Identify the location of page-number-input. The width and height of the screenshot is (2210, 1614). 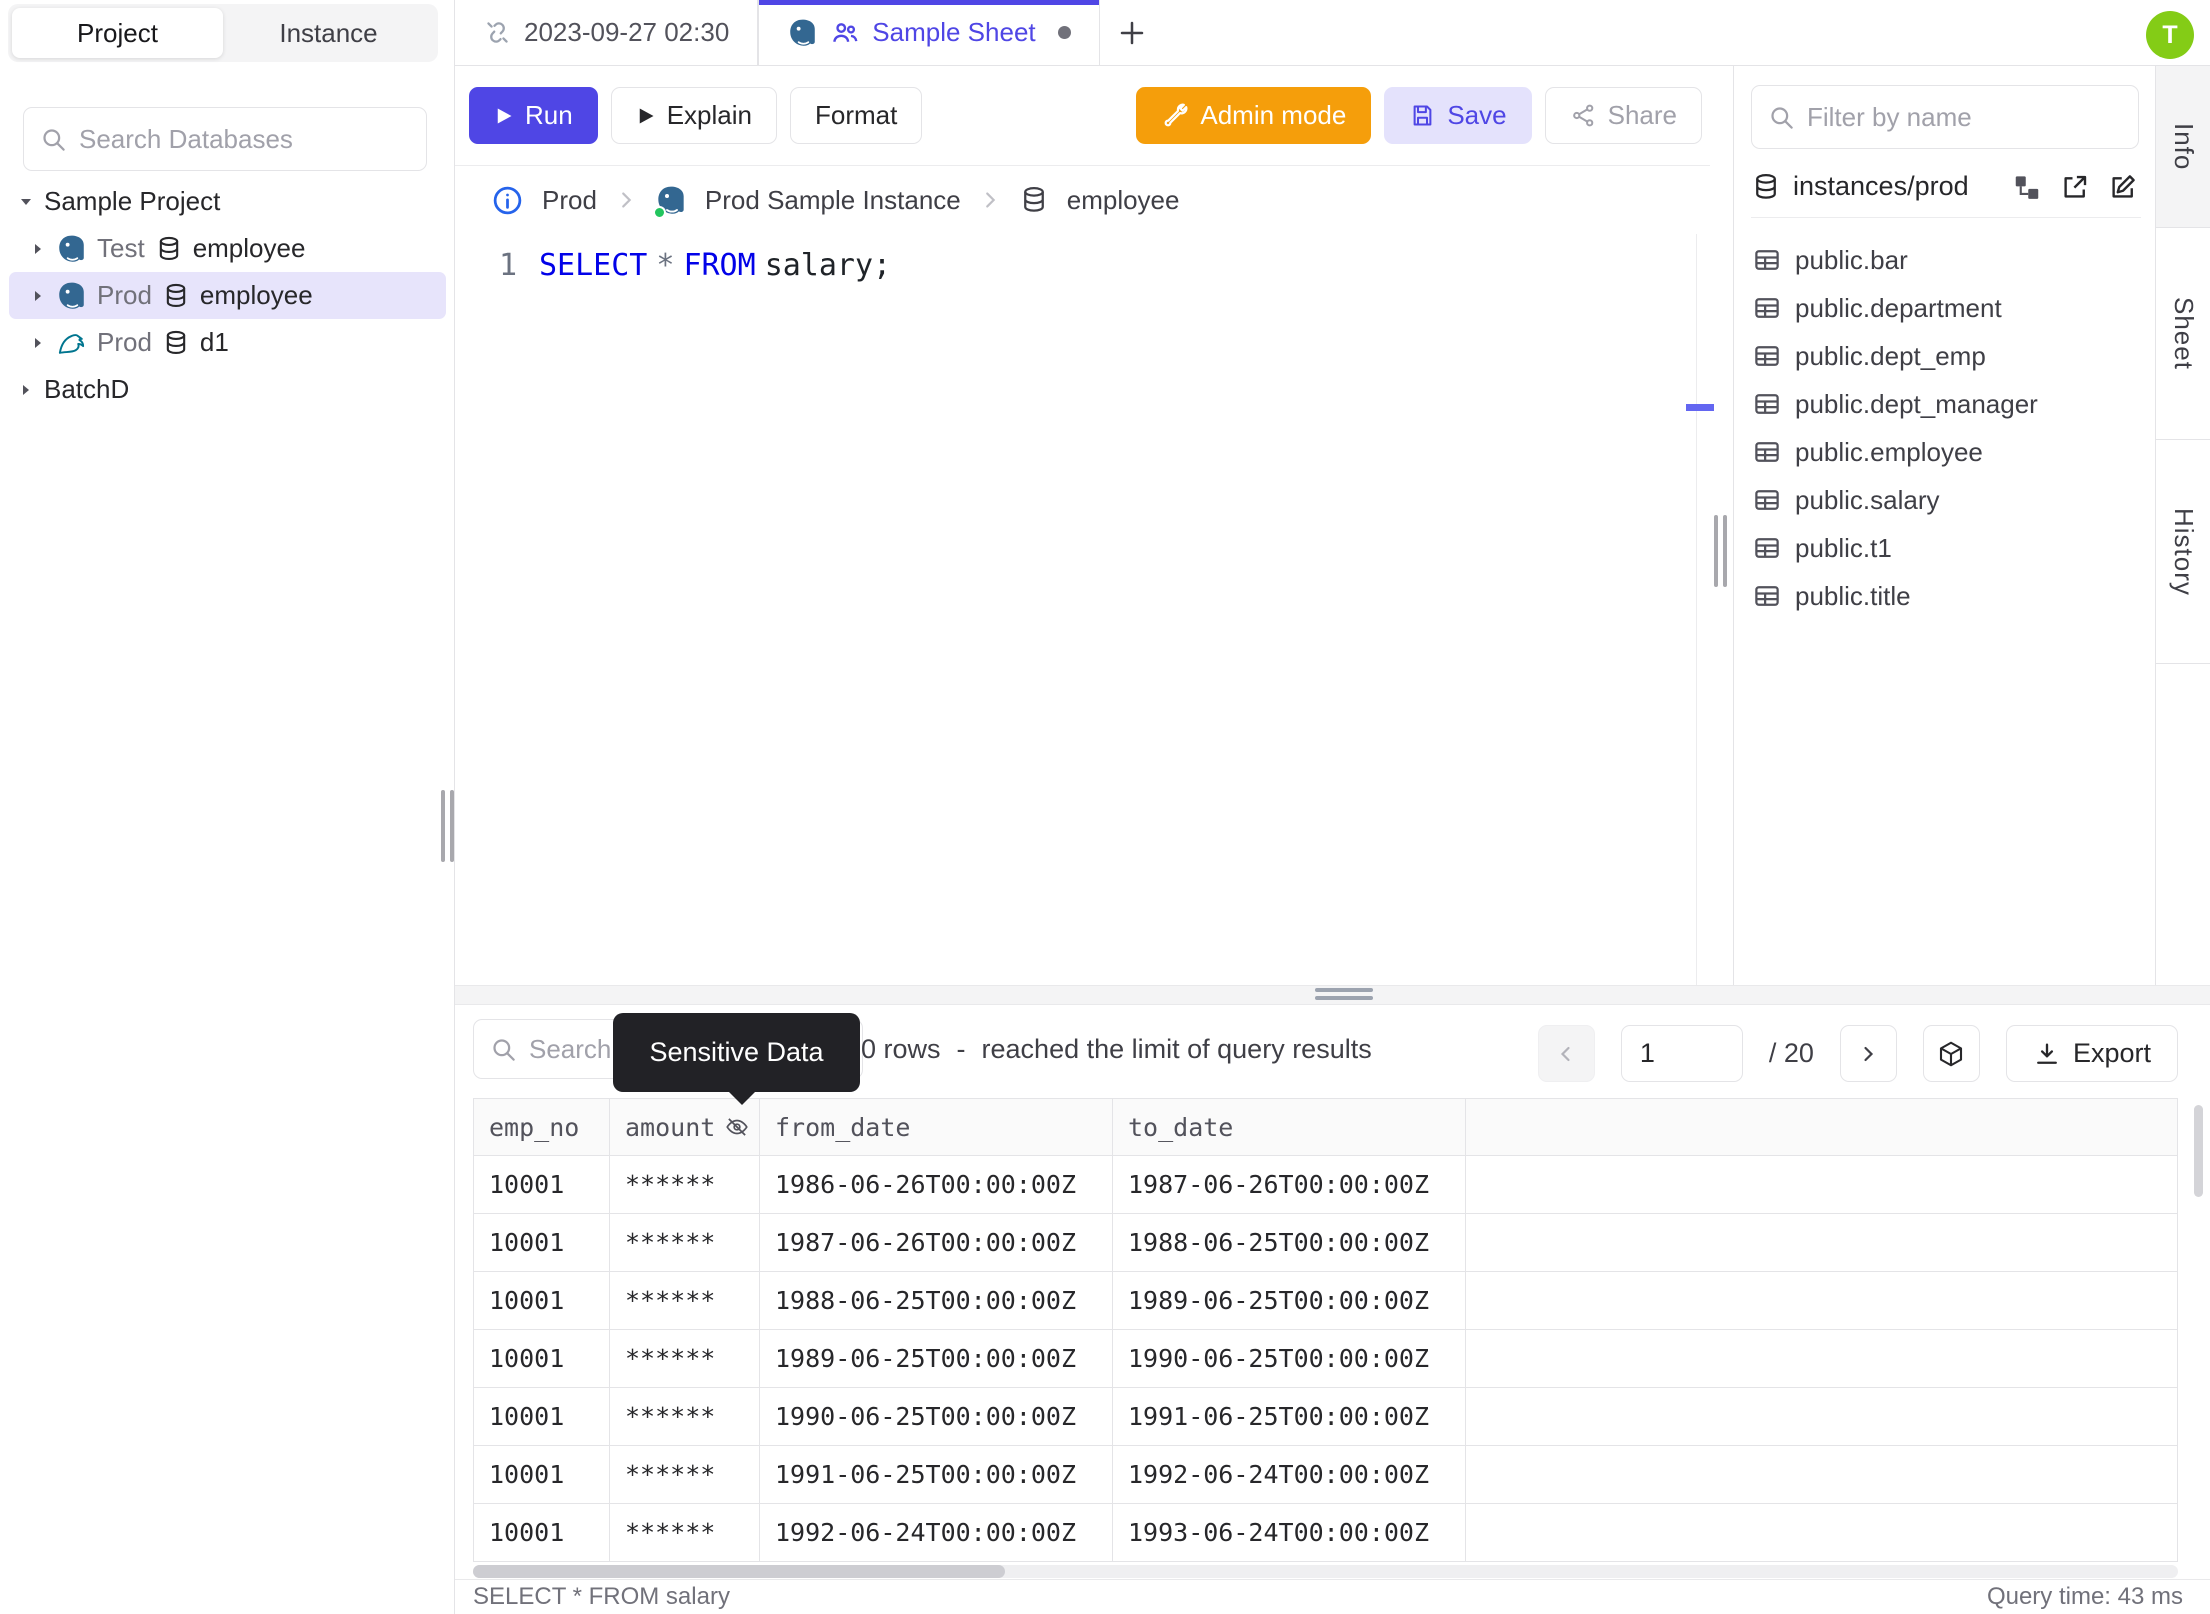
(1681, 1053).